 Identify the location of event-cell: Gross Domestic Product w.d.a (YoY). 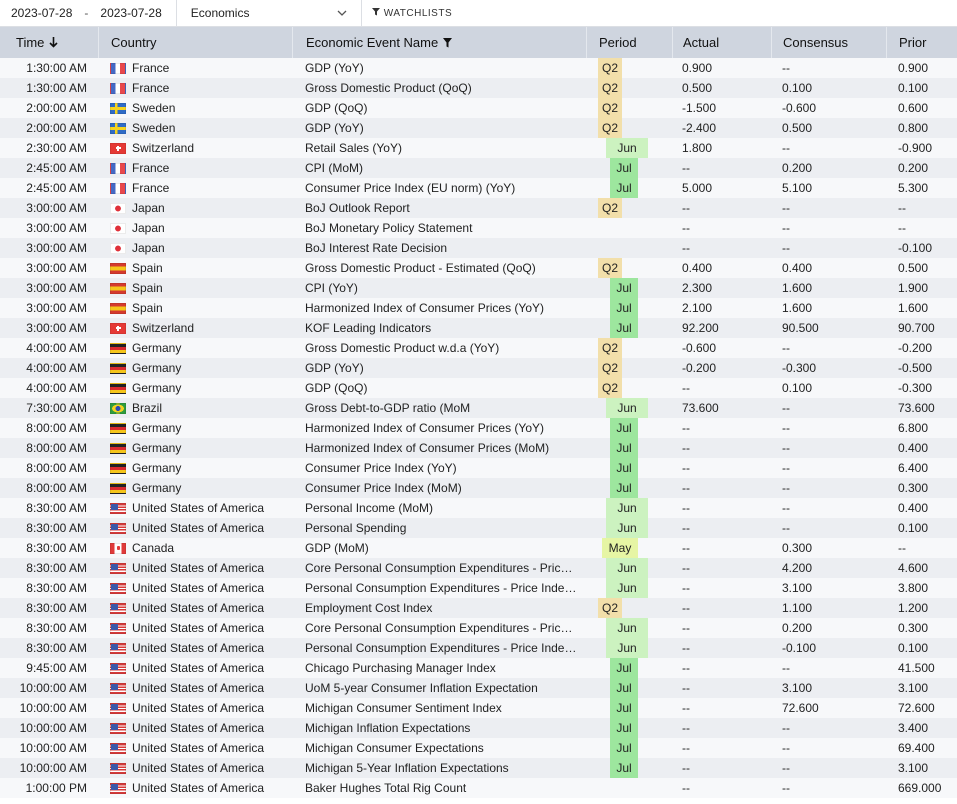
(439, 348).